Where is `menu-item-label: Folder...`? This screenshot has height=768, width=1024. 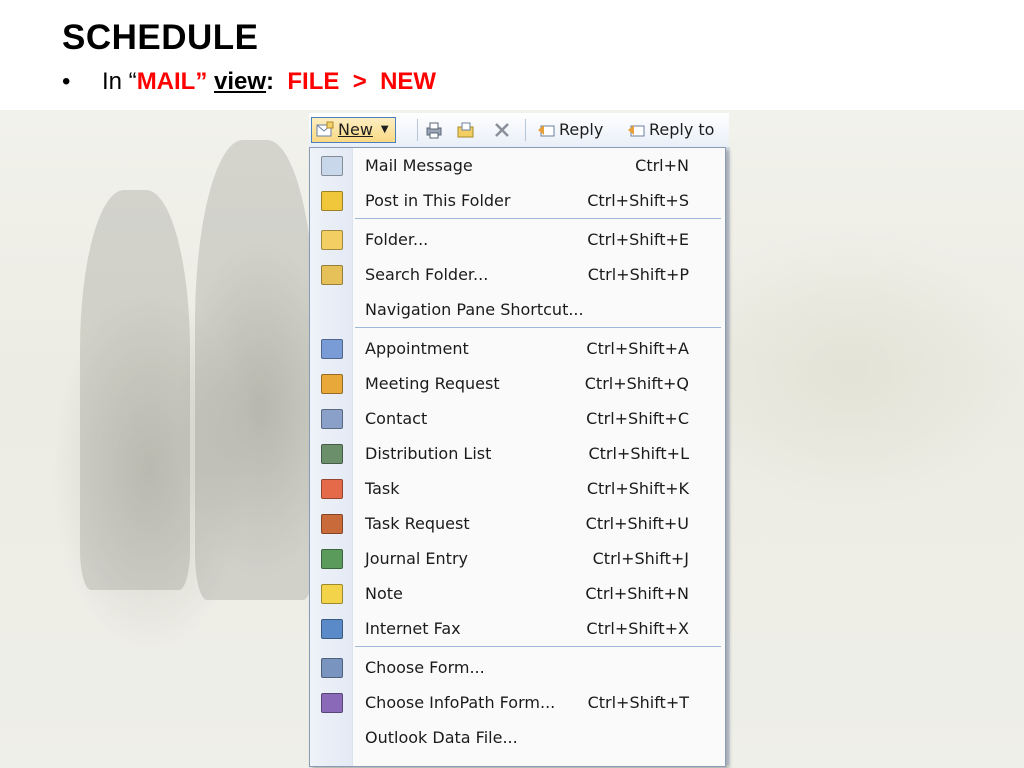
menu-item-label: Folder... is located at coordinates (397, 239).